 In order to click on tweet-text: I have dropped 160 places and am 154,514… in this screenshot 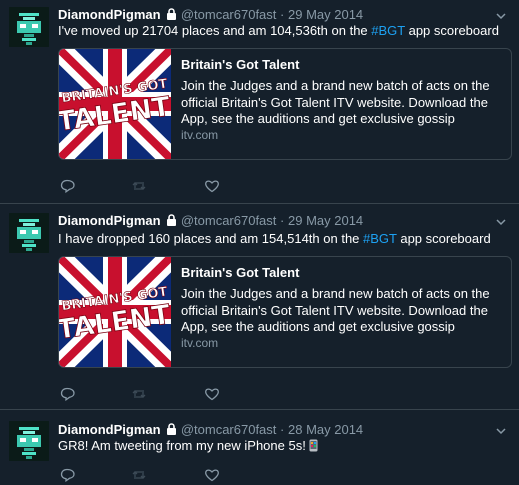, I will do `click(274, 239)`.